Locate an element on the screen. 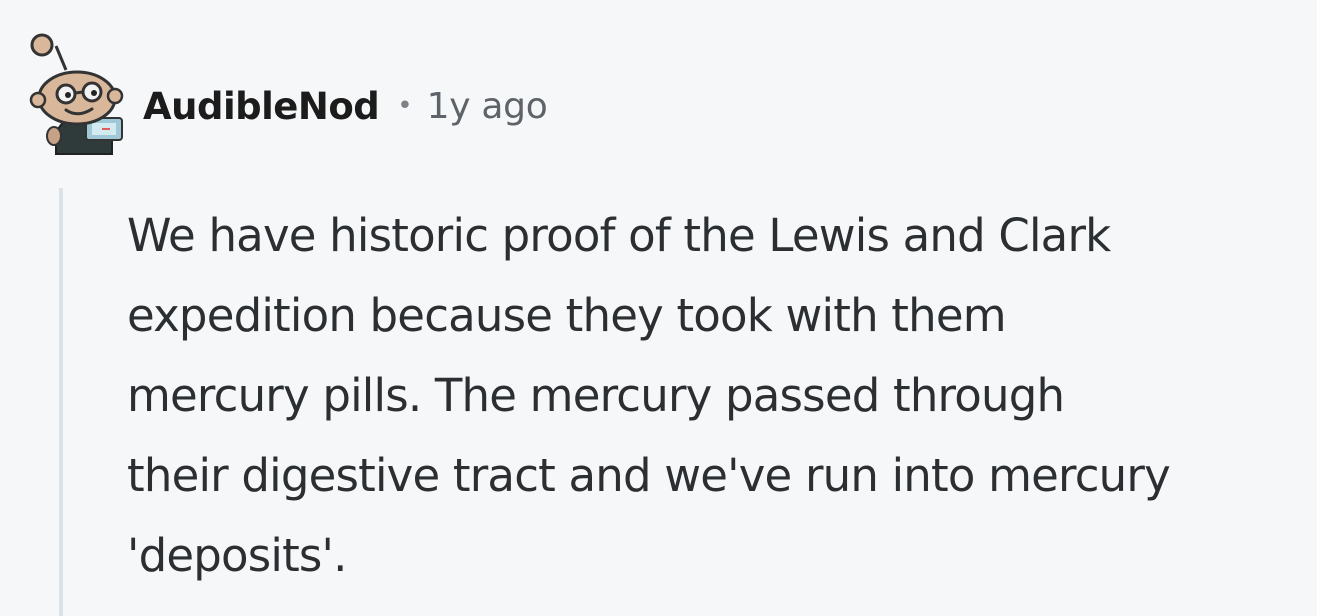 The width and height of the screenshot is (1317, 616). comment-body-line: 'deposits'. is located at coordinates (237, 555).